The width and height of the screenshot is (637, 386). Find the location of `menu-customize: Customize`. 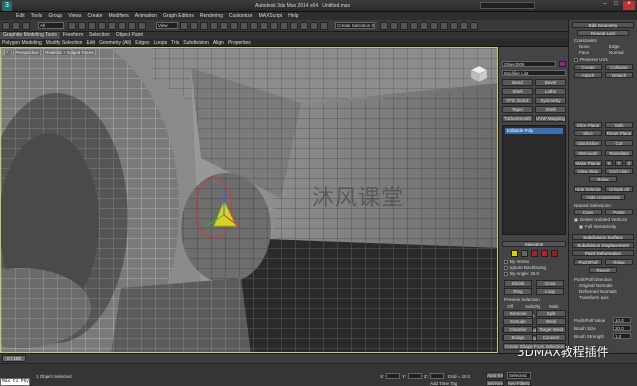

menu-customize: Customize is located at coordinates (241, 16).